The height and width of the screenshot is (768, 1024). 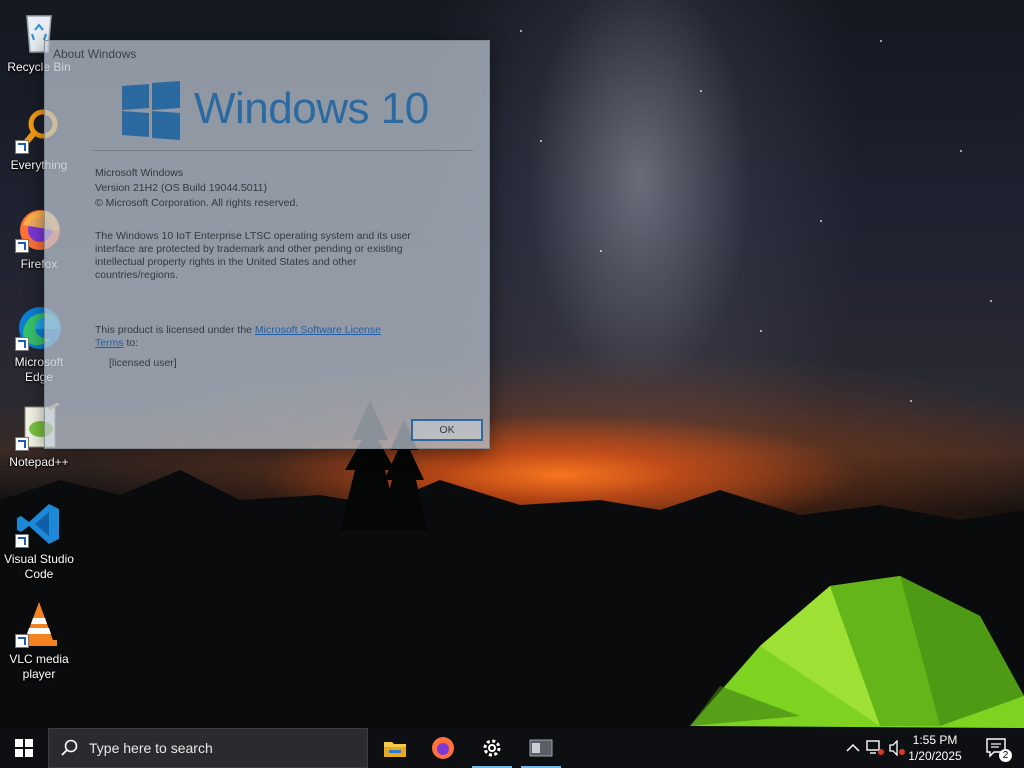 I want to click on desktop-icon-visual-studio-code: Visual Studio Code, so click(x=39, y=541).